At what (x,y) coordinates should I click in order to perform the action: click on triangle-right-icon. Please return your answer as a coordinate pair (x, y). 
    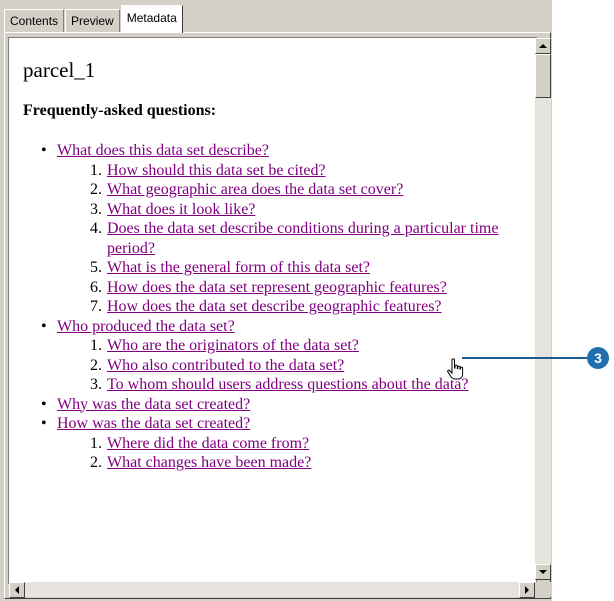
    Looking at the image, I should click on (527, 590).